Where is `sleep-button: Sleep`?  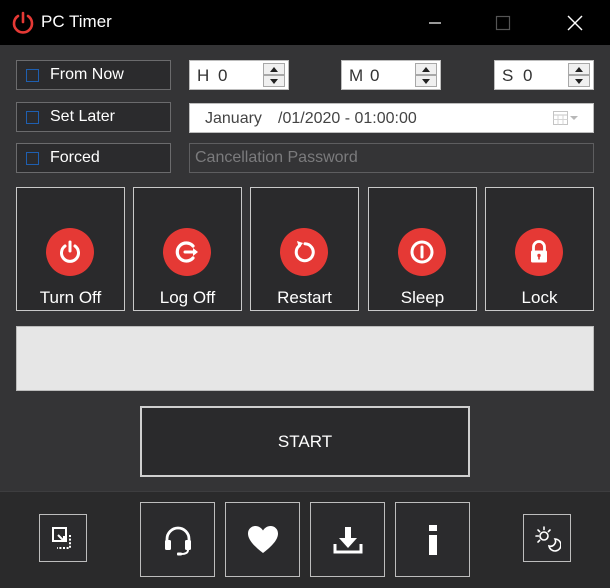
sleep-button: Sleep is located at coordinates (422, 249).